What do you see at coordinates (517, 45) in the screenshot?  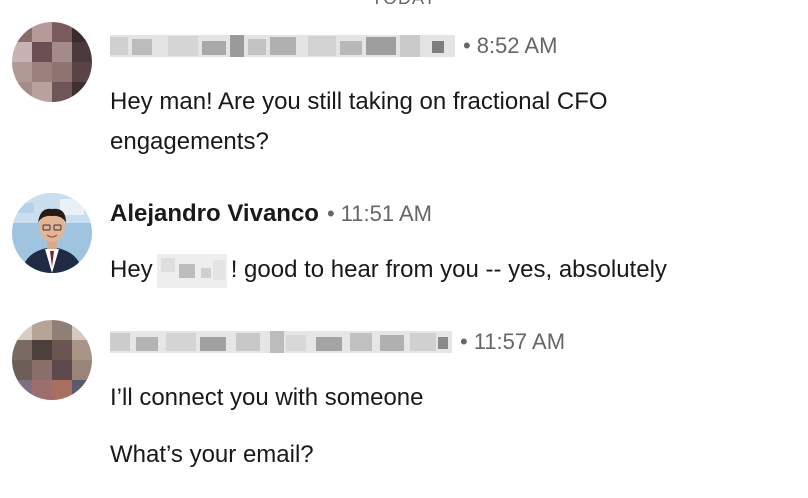 I see `message-timestamp: 8:52 AM` at bounding box center [517, 45].